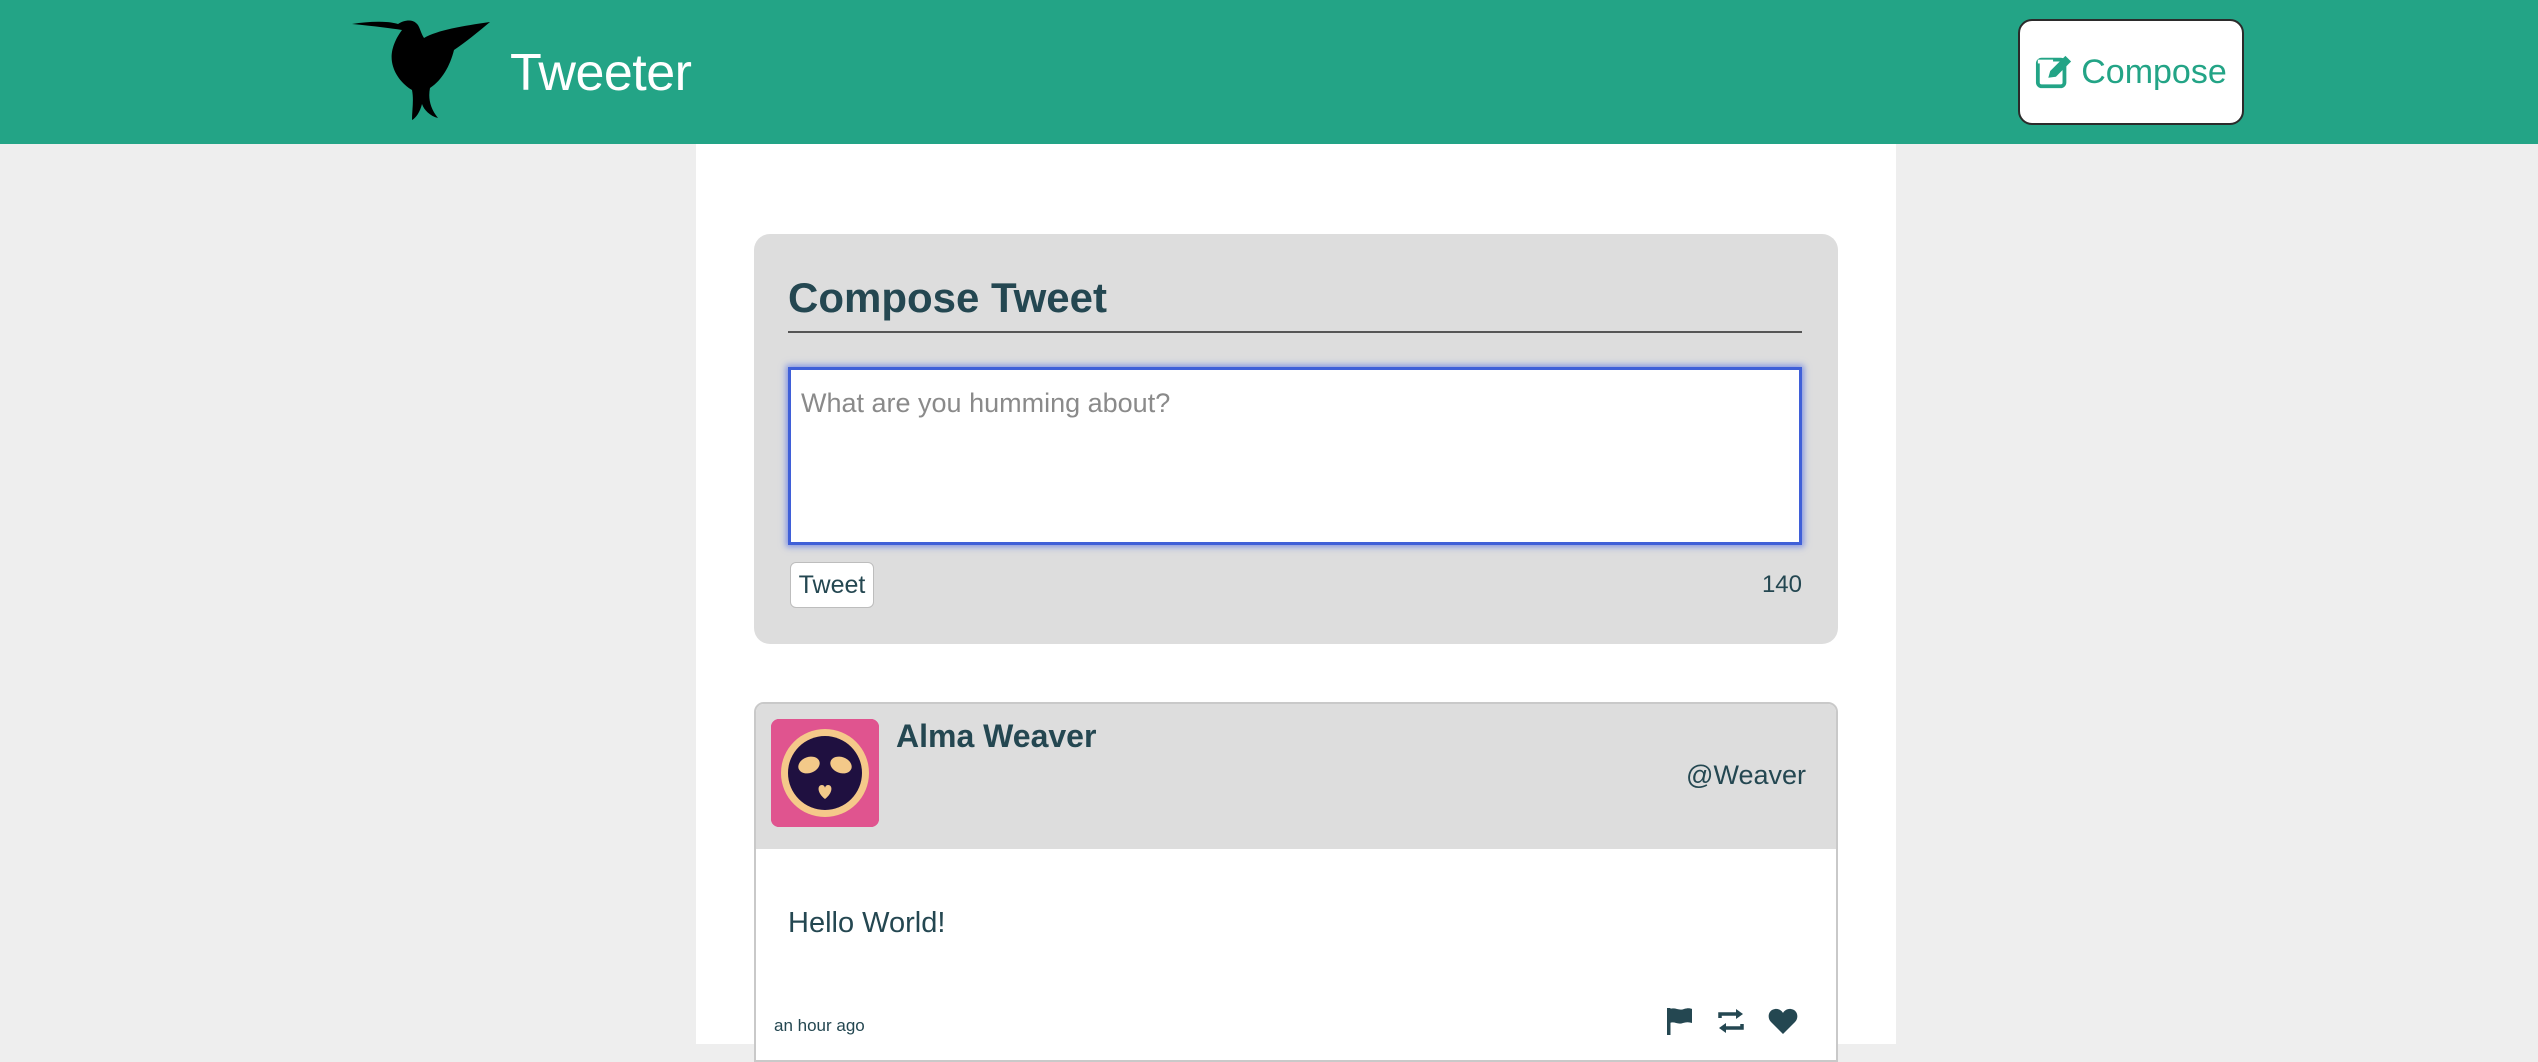 The height and width of the screenshot is (1062, 2538). What do you see at coordinates (832, 585) in the screenshot?
I see `tweet-submit-button: Tweet` at bounding box center [832, 585].